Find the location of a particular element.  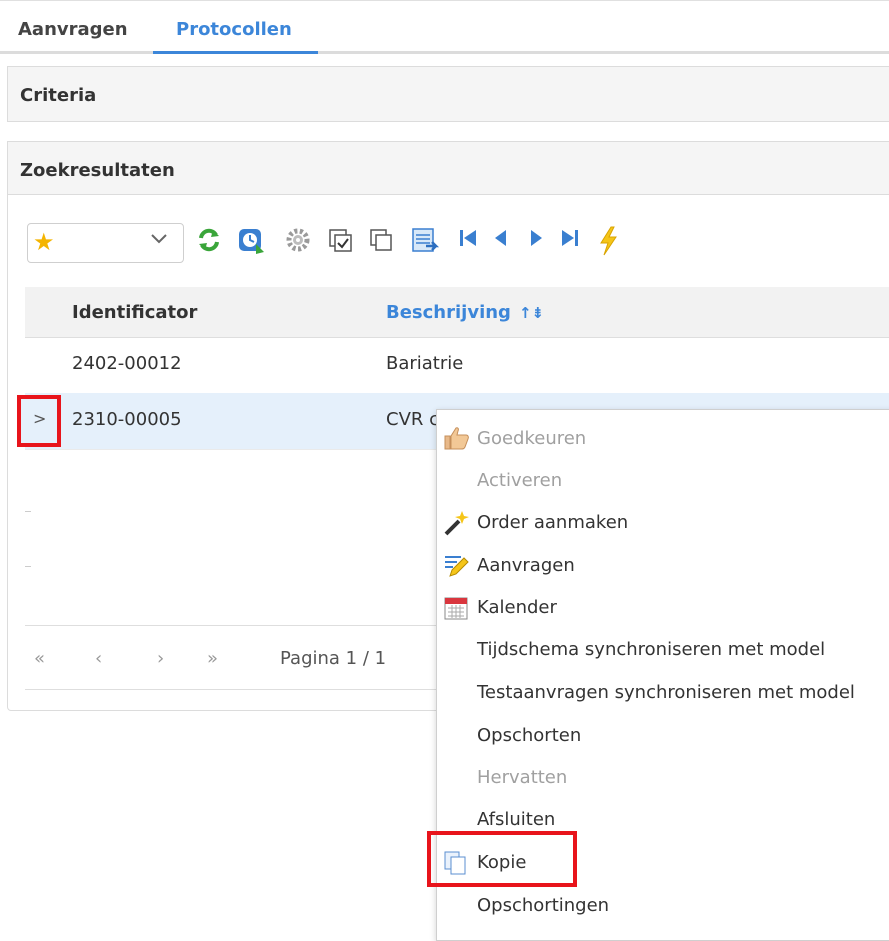

grid-header: Identificator Beschrijving ↑⇟ is located at coordinates (457, 312).